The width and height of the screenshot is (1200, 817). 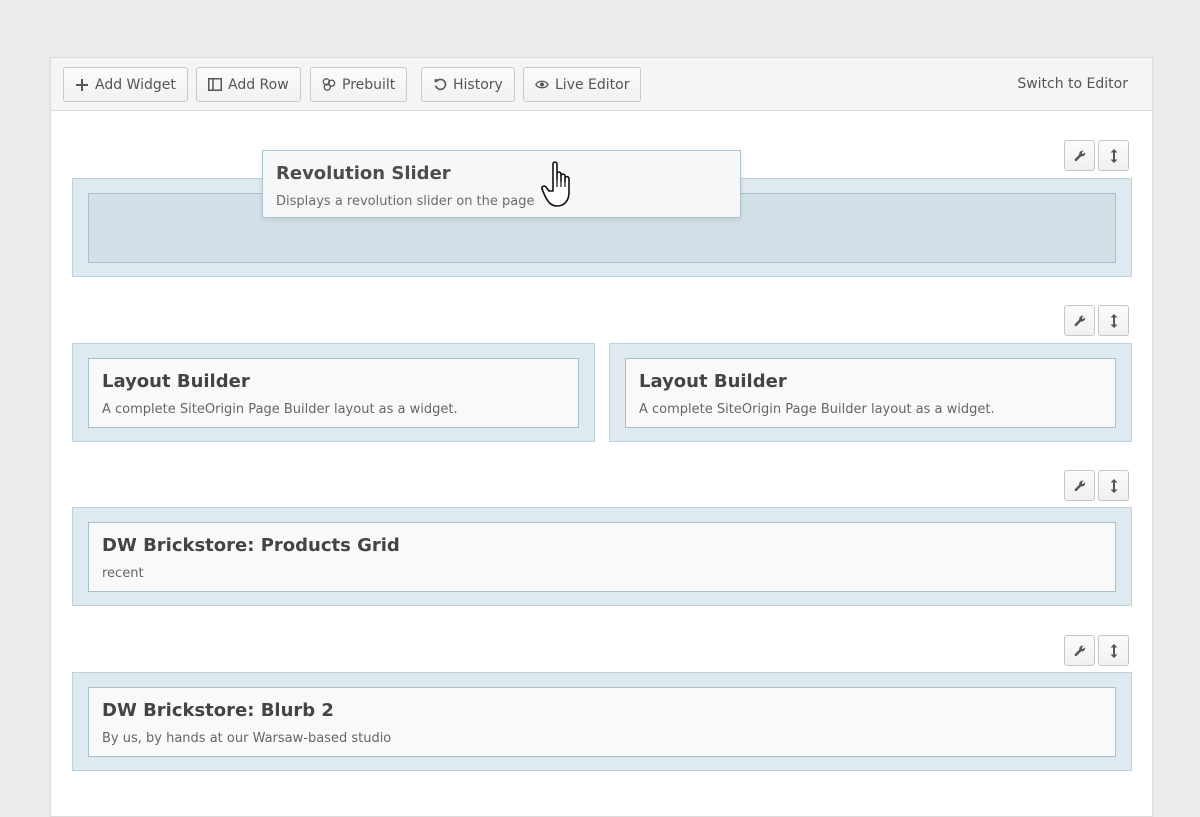 I want to click on add-widget-label: Add Widget, so click(x=135, y=84).